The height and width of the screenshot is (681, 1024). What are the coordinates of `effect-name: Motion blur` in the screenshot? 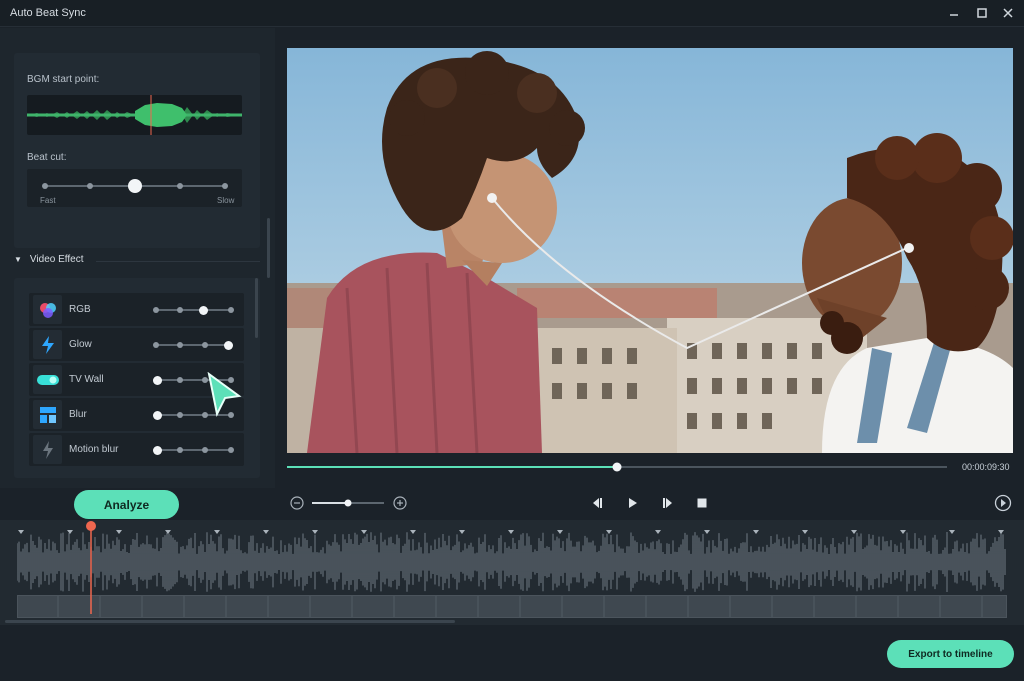 It's located at (94, 449).